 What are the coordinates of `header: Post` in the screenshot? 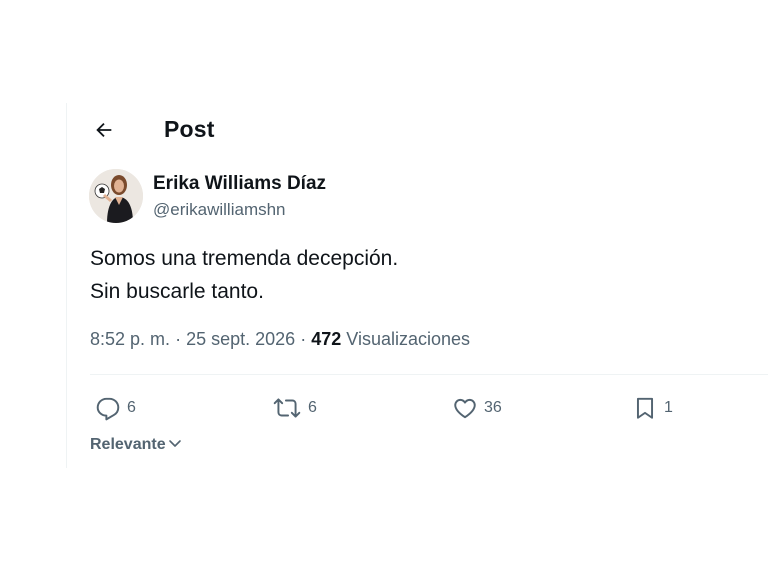 It's located at (417, 130).